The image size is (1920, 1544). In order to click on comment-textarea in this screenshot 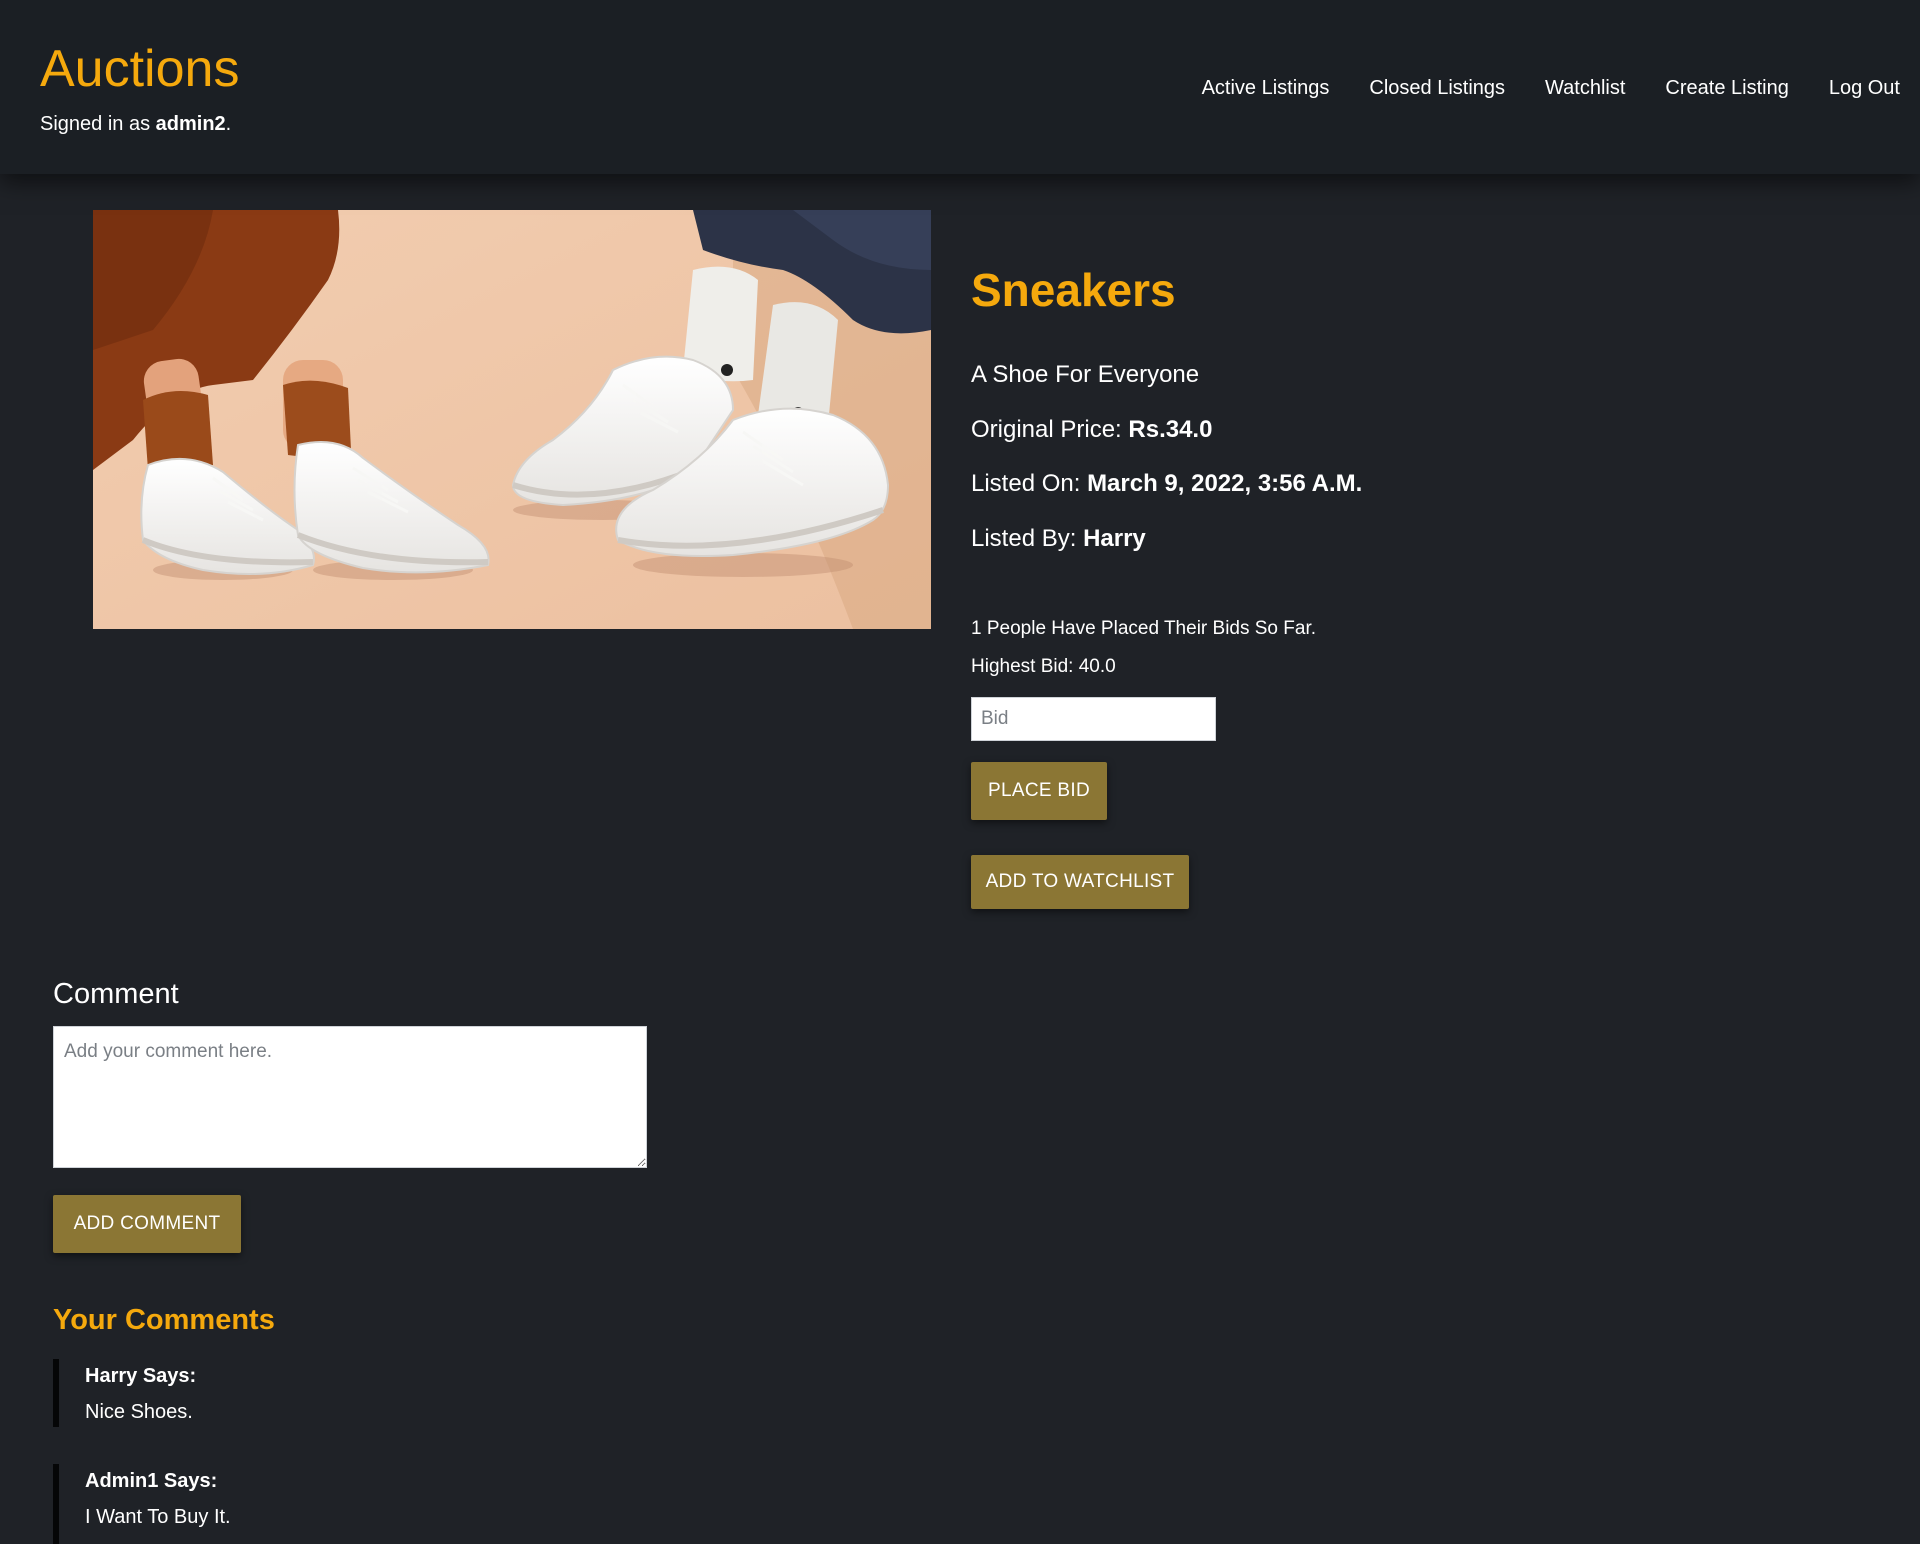, I will do `click(350, 1097)`.